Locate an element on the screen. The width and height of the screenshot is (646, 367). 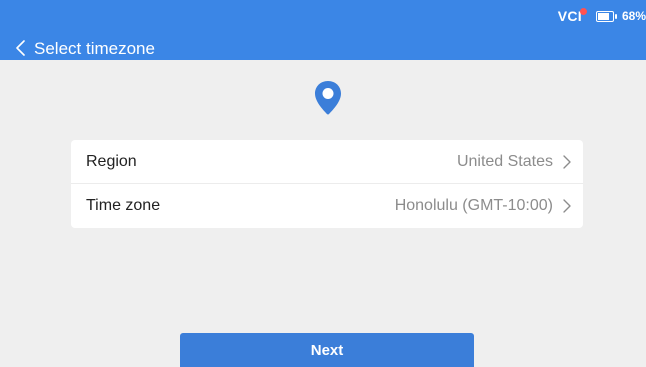
battery-fill is located at coordinates (603, 16).